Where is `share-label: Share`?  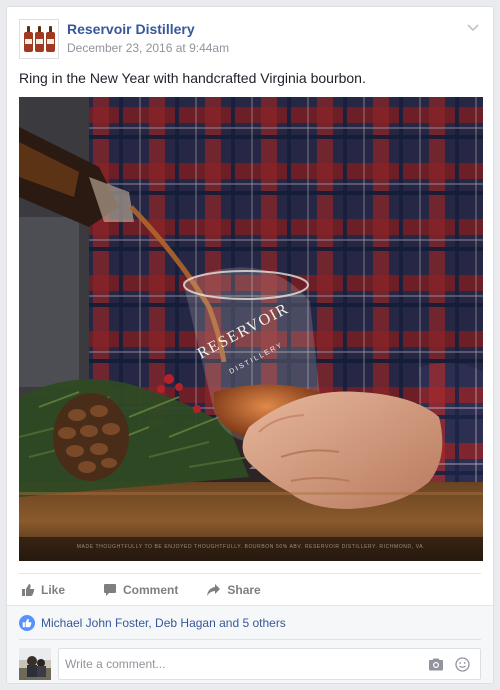 share-label: Share is located at coordinates (244, 589).